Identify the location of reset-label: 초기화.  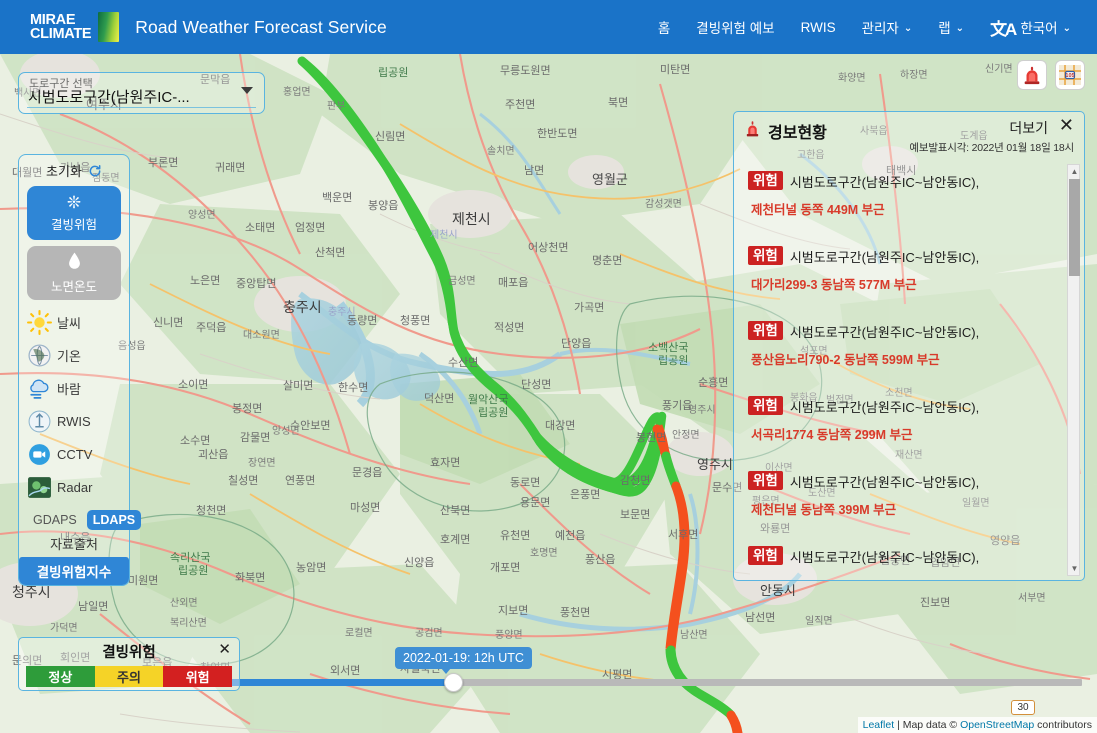
(64, 171).